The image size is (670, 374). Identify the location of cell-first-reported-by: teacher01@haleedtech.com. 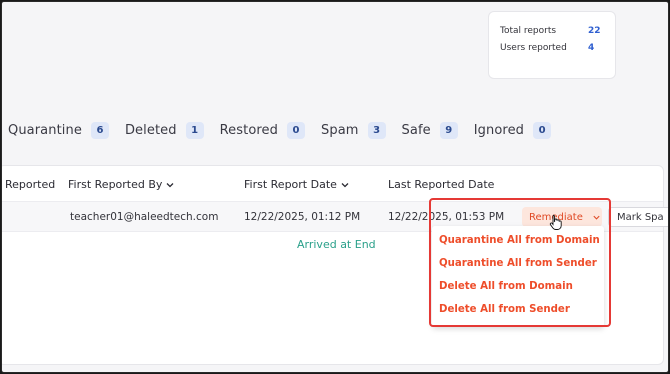
(144, 217).